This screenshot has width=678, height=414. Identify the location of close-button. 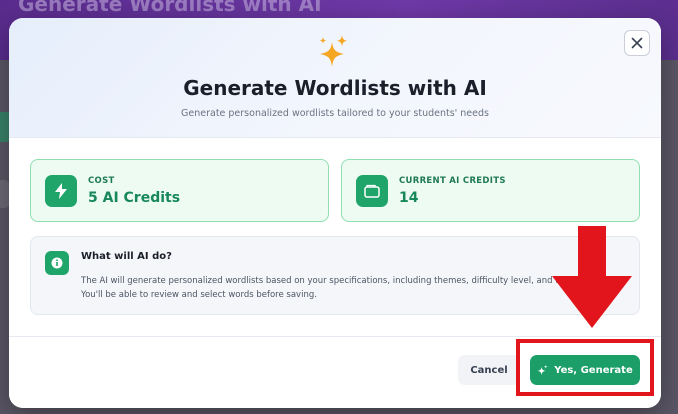
(637, 43).